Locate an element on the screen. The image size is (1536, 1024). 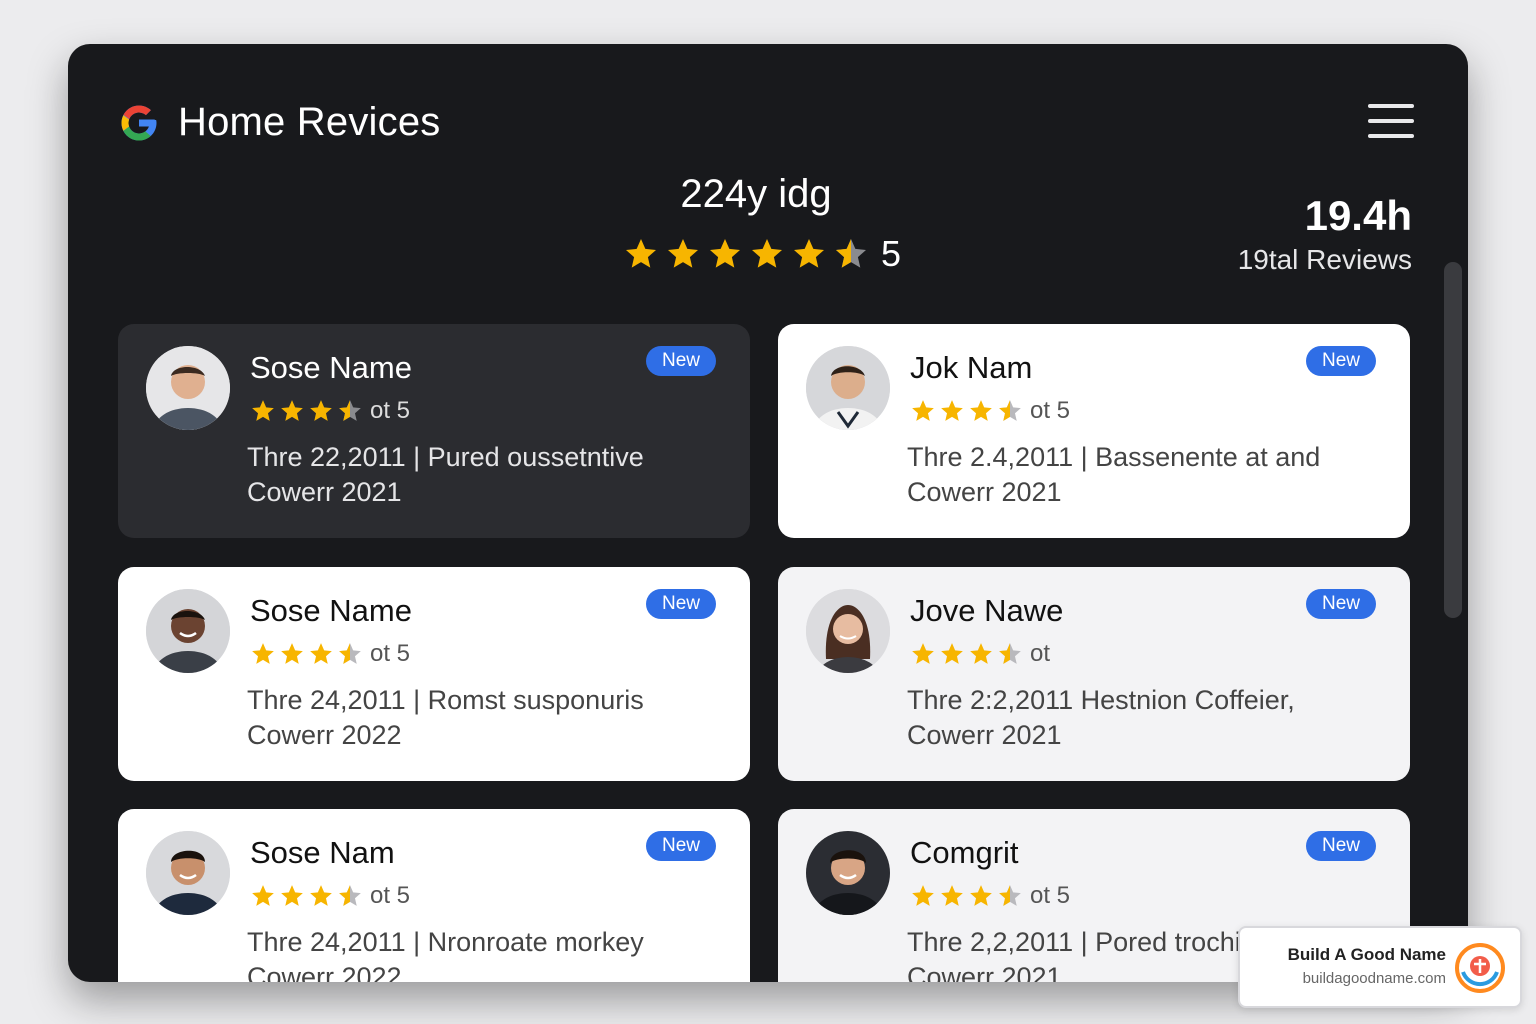
scrollbar is located at coordinates (1453, 440).